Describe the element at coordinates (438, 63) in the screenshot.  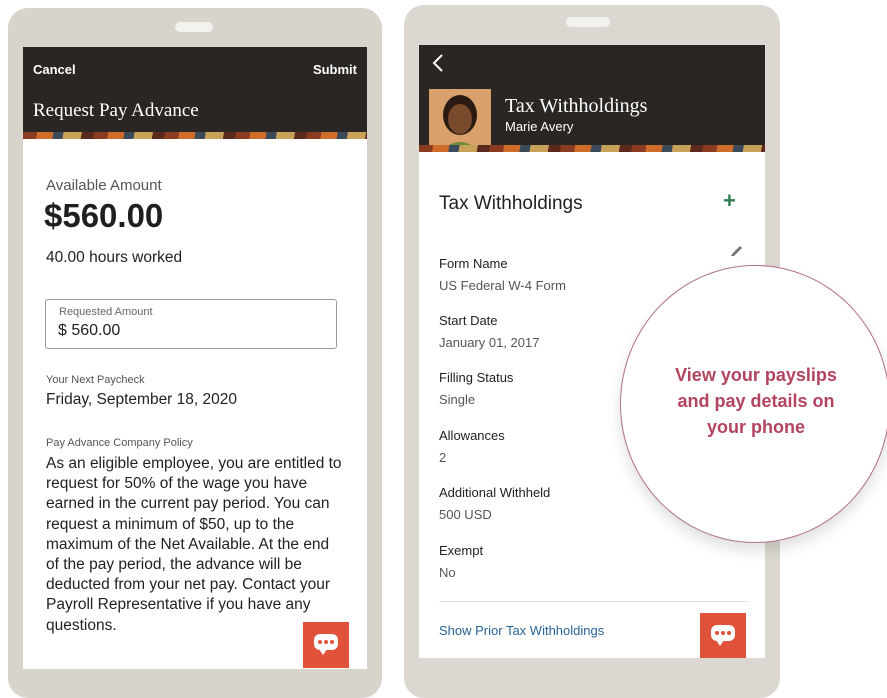
I see `chevron-left-icon` at that location.